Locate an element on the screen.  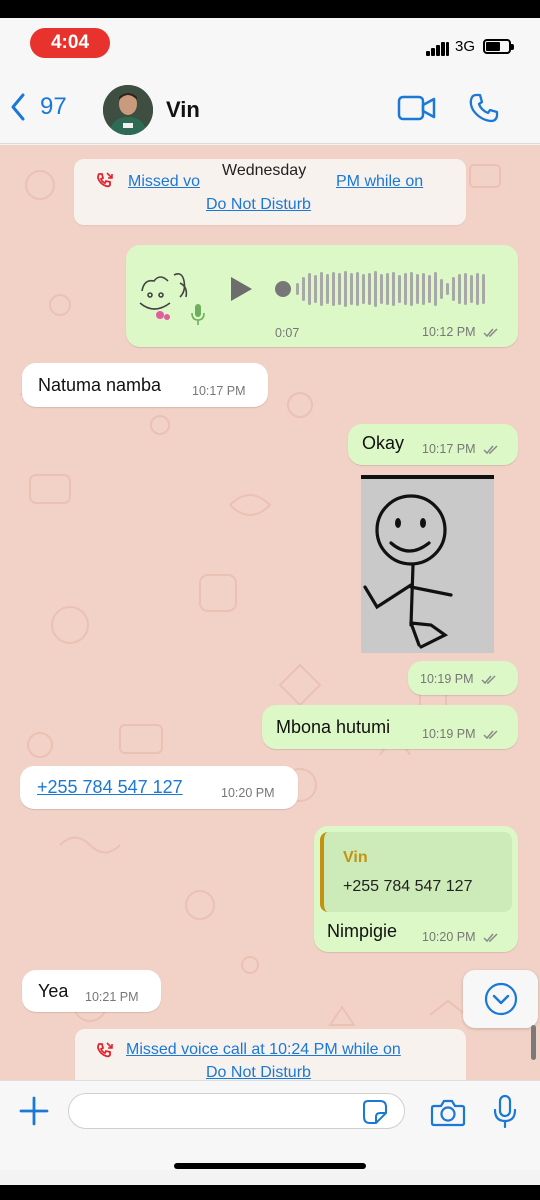
message-text: Nimpigie is located at coordinates (362, 931).